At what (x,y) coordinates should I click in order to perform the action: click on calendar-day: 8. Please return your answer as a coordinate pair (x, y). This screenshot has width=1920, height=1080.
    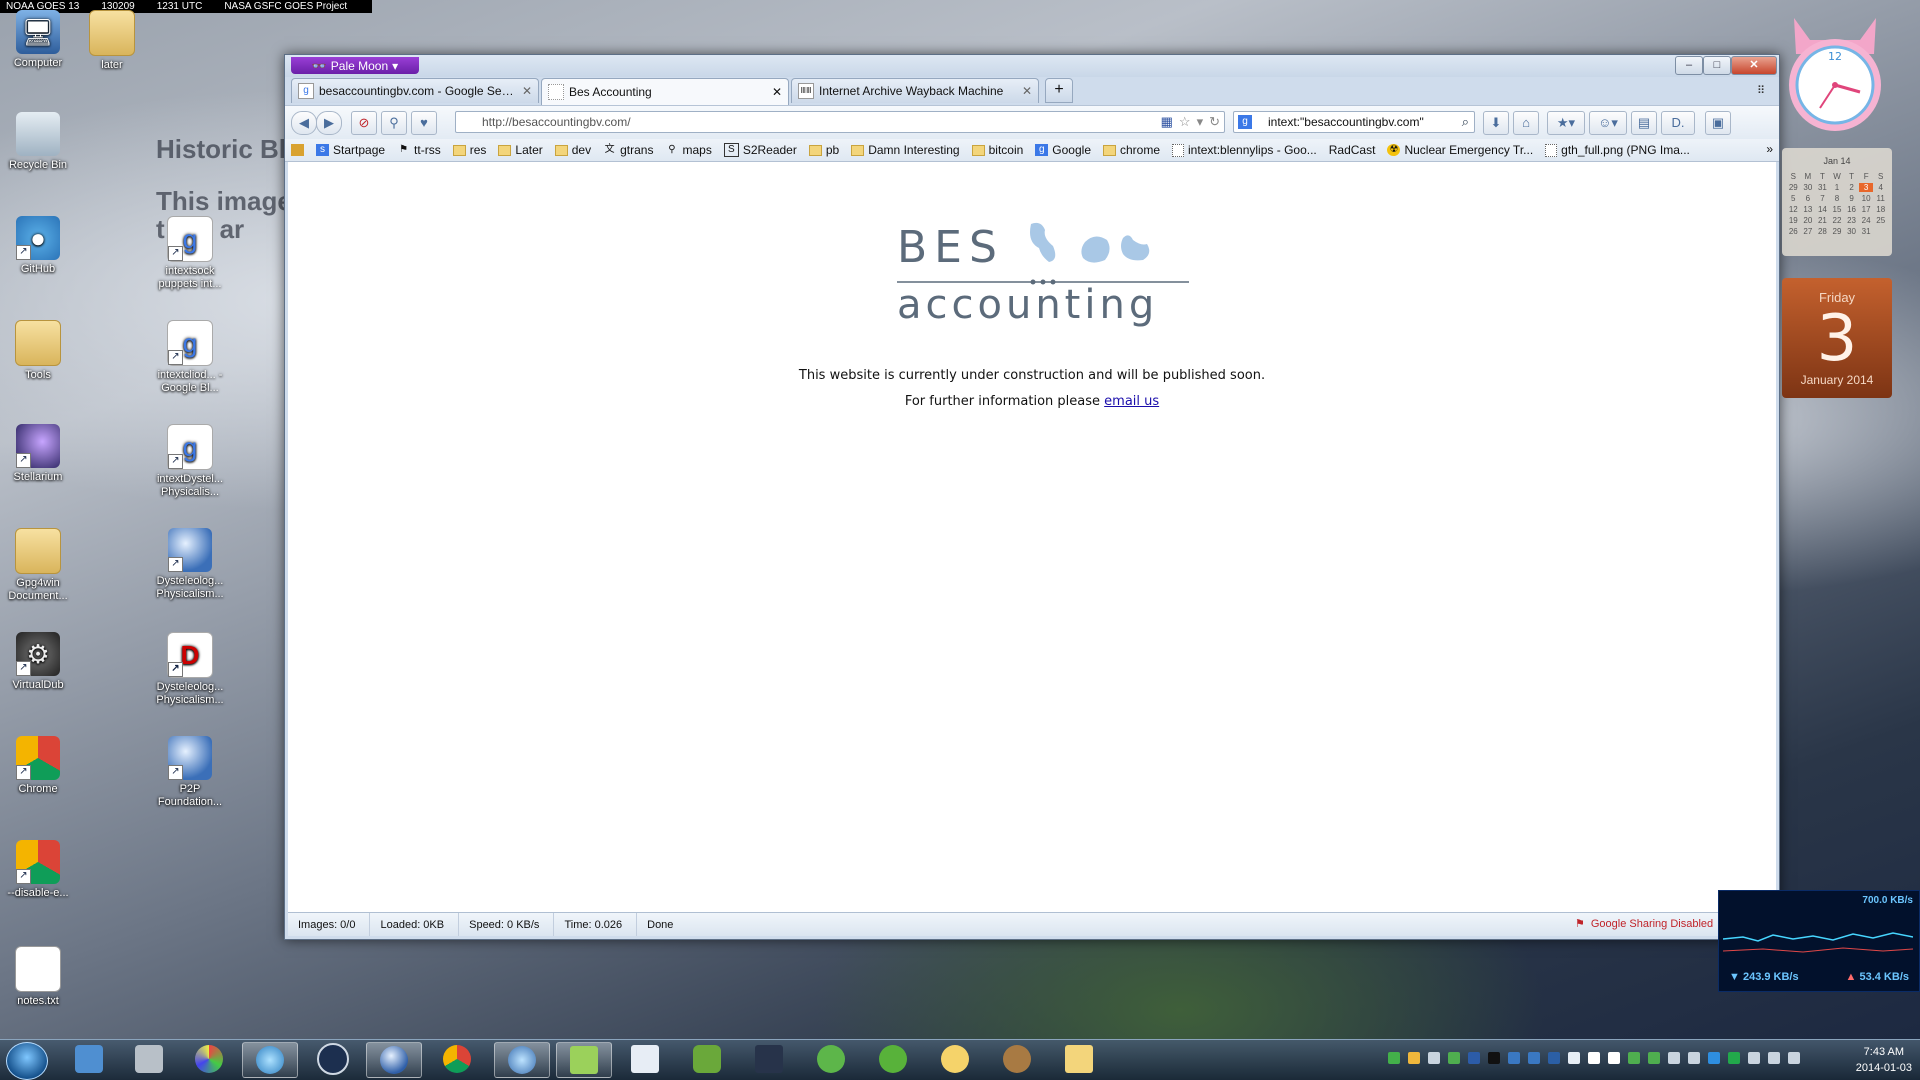
    Looking at the image, I should click on (1837, 198).